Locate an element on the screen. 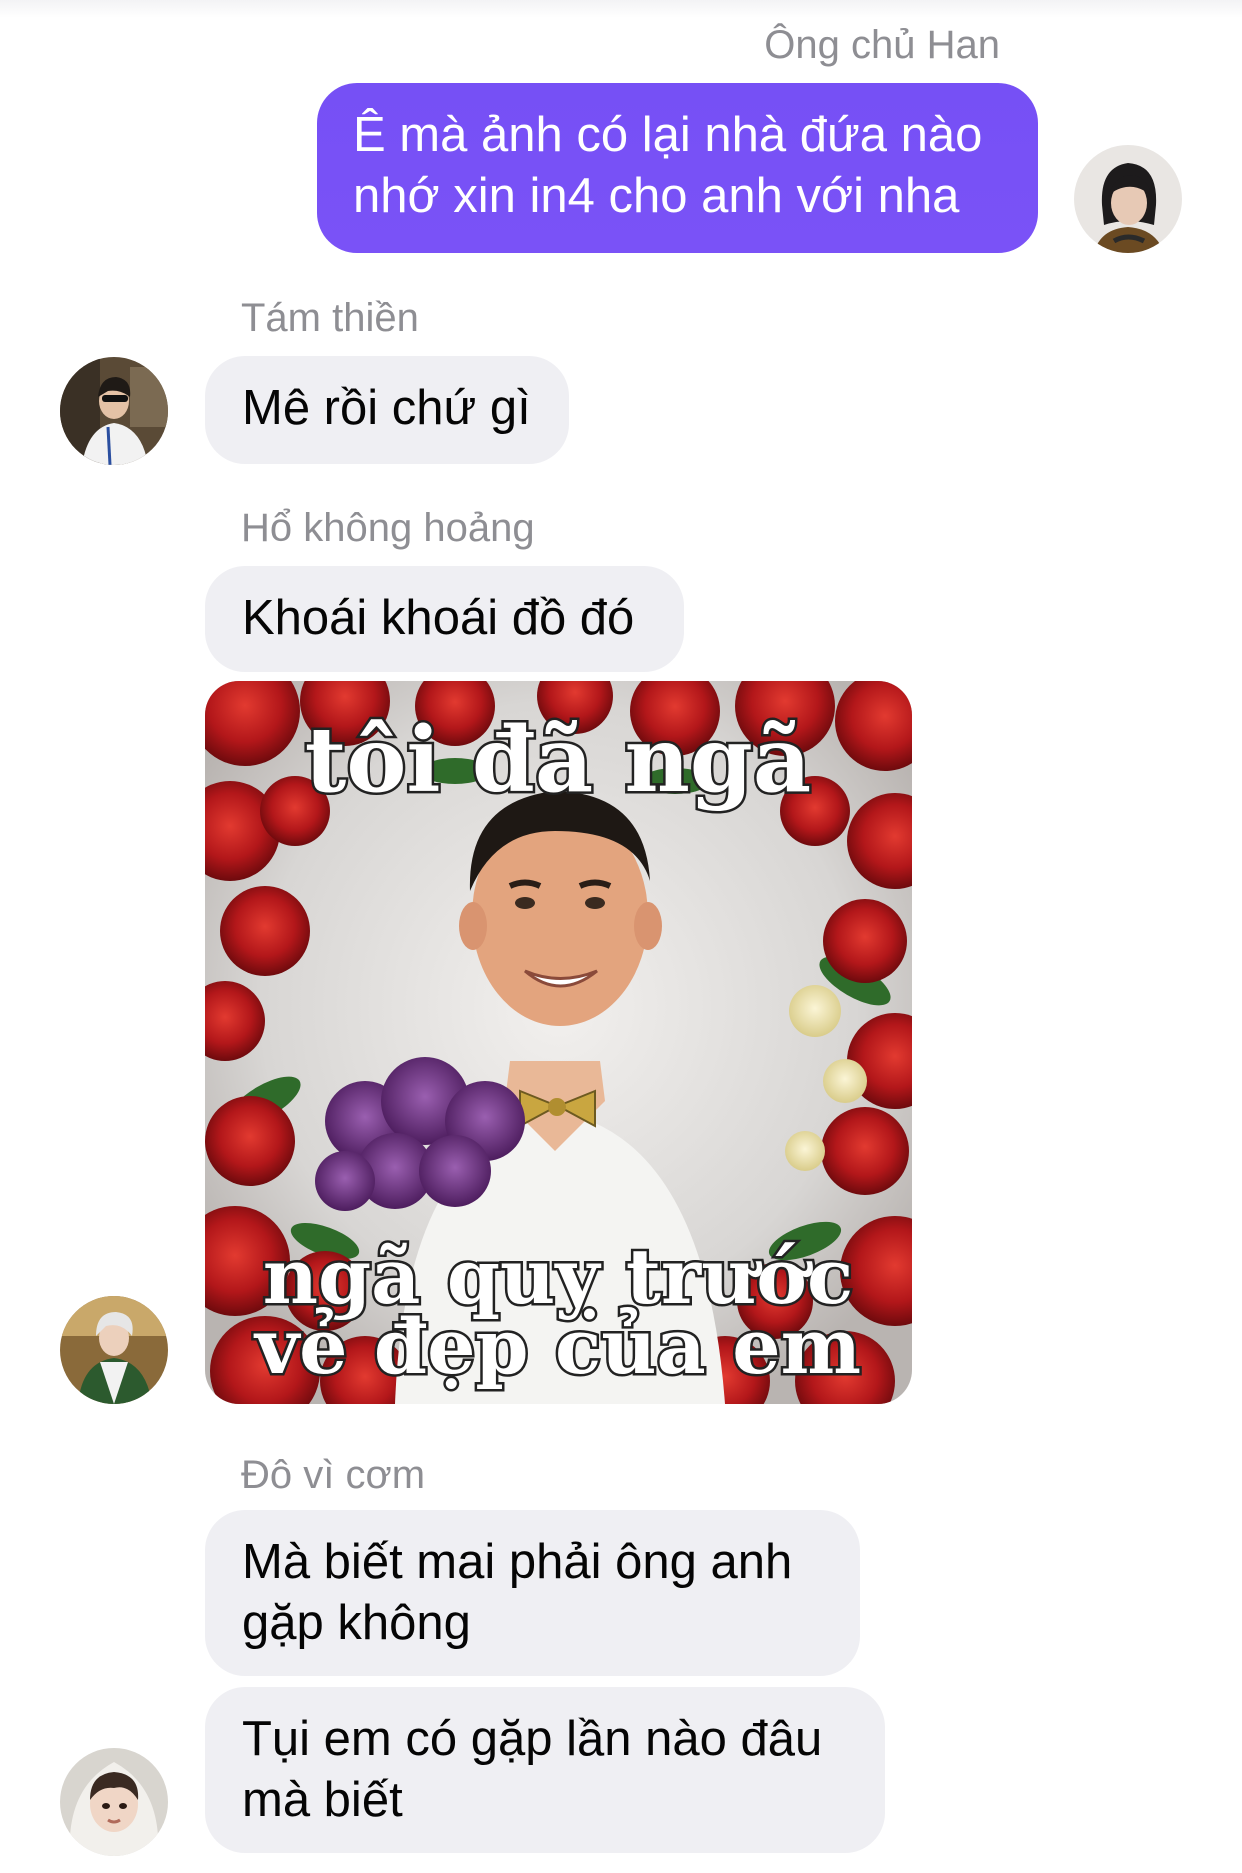  message-line: nhớ xin in4 cho anh với nha is located at coordinates (656, 196).